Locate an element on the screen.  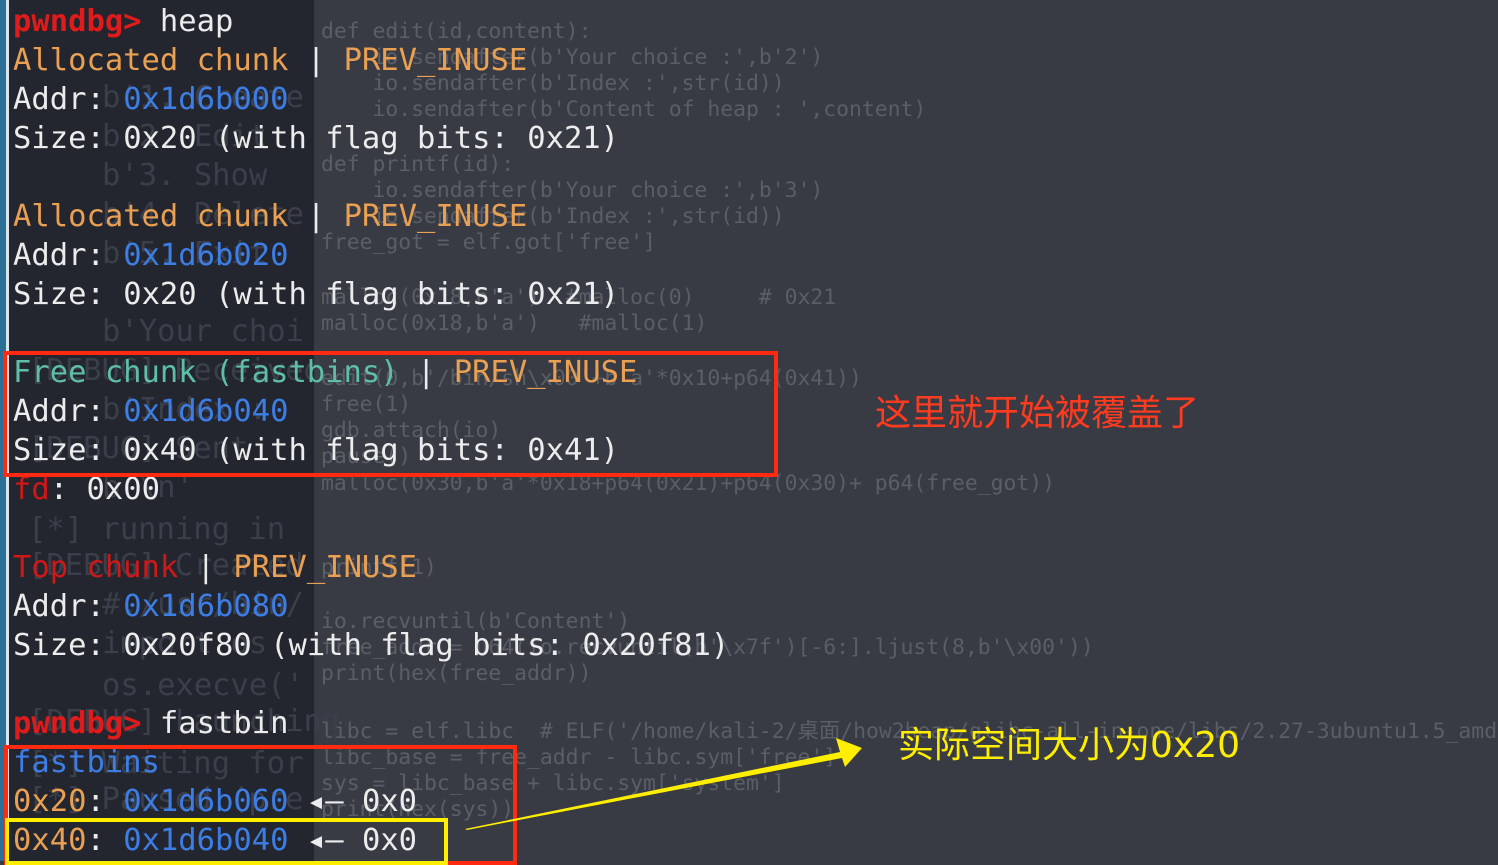
yellow-arrow-icon is located at coordinates (663, 784).